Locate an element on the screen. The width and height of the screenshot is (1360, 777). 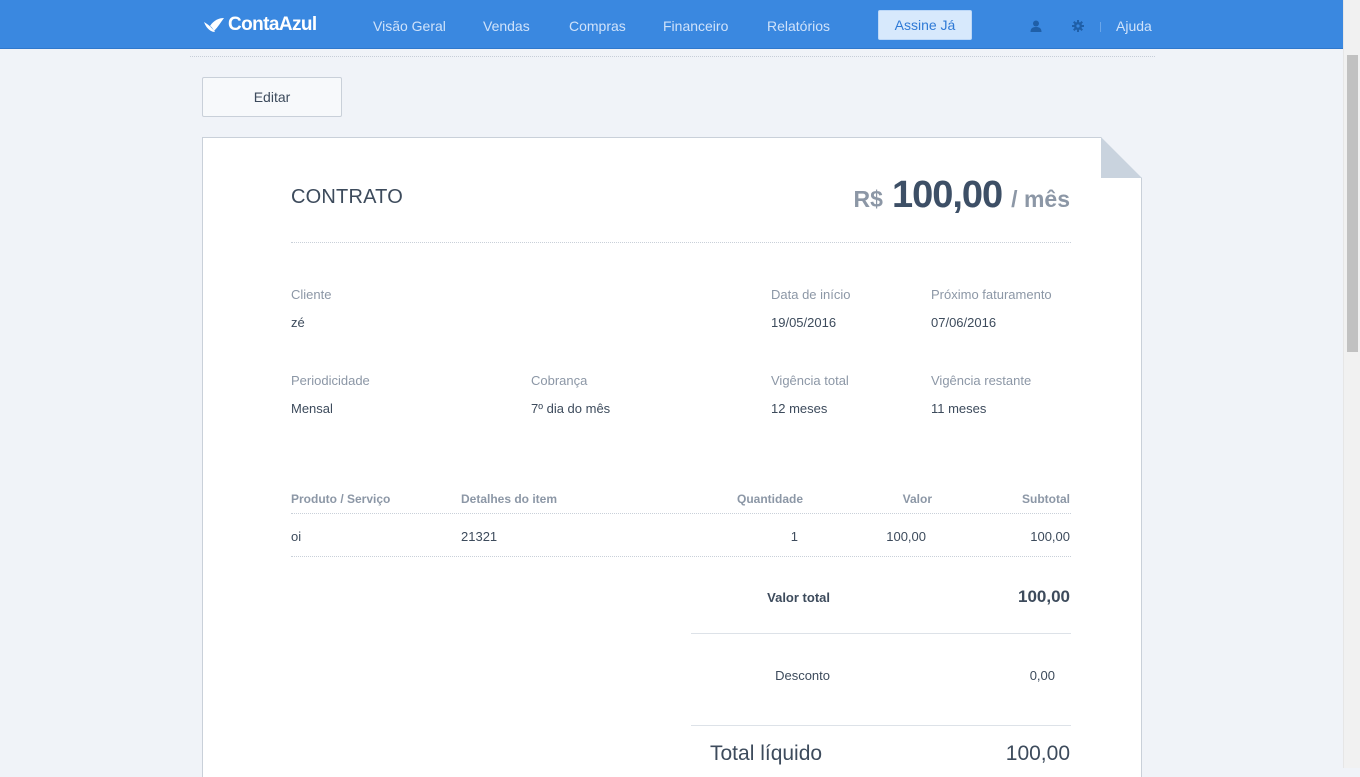
contract-title: CONTRATO is located at coordinates (347, 197).